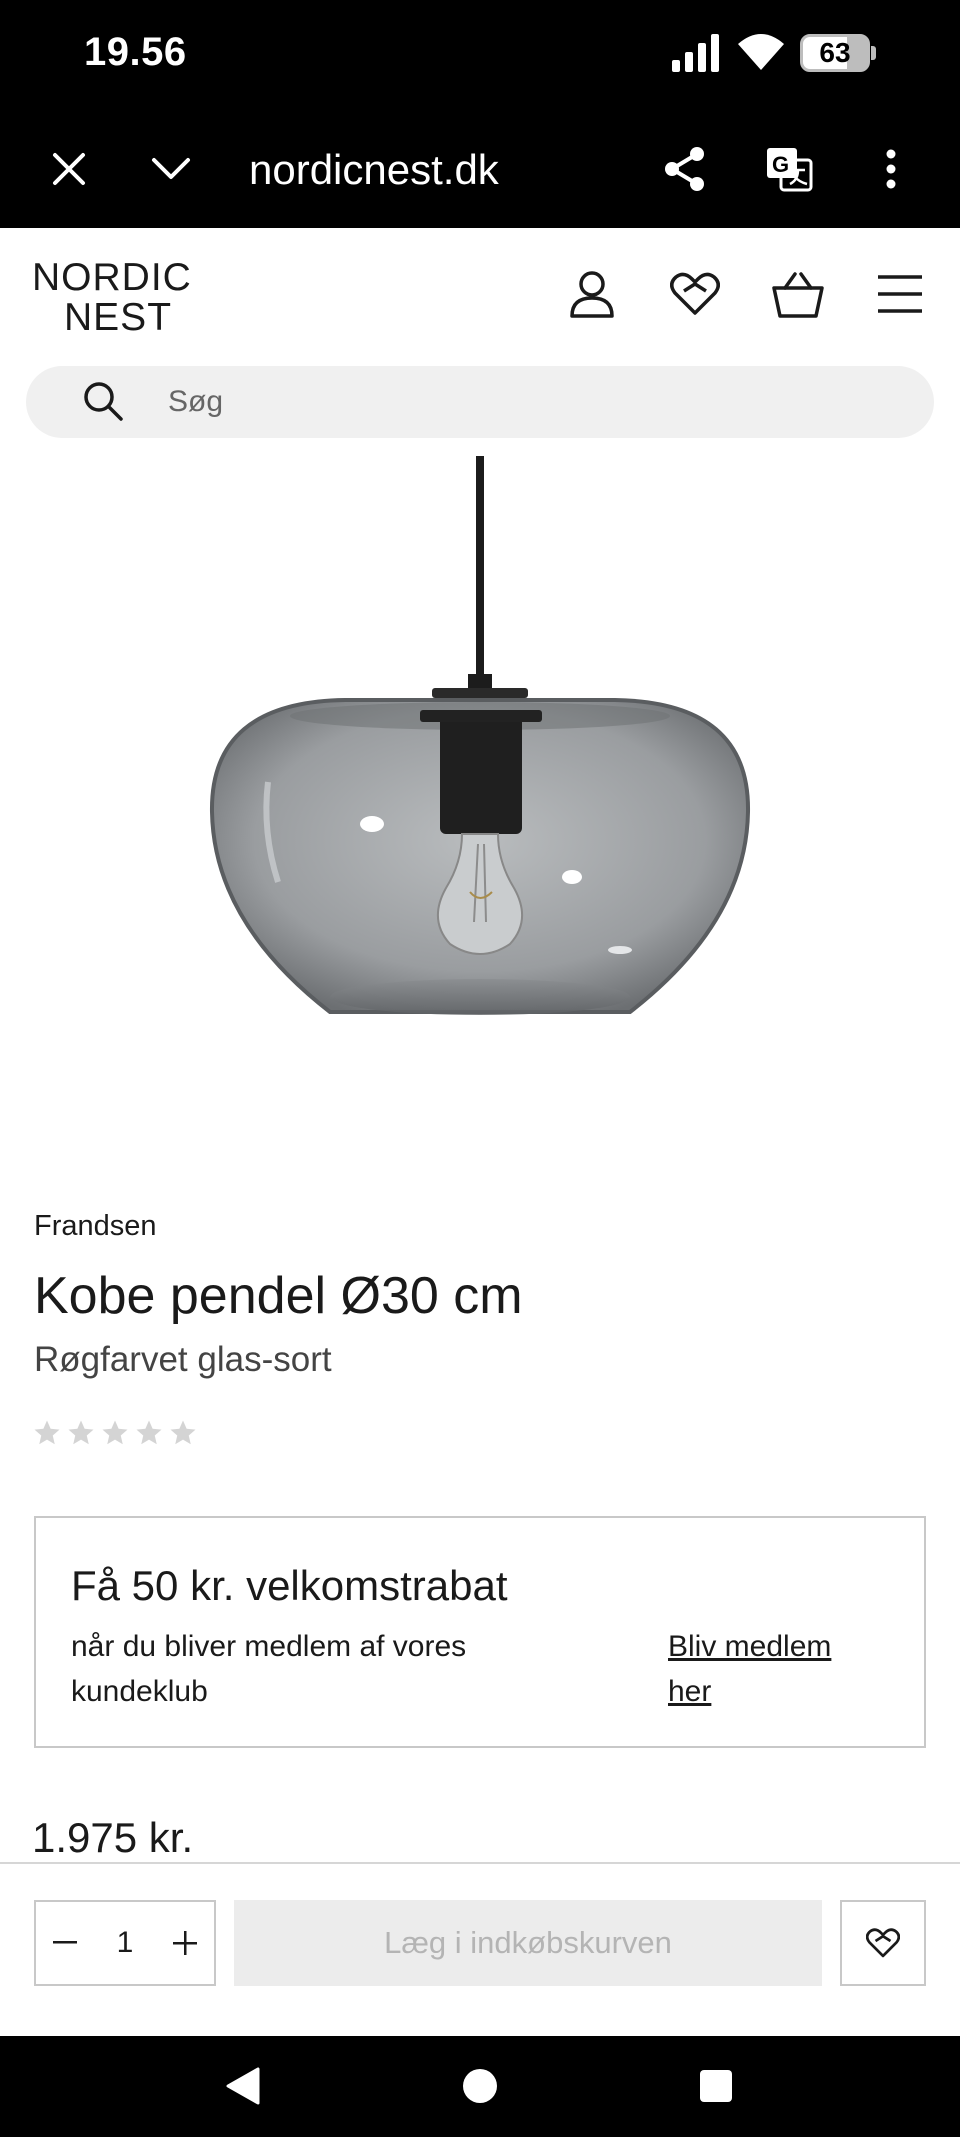 This screenshot has width=960, height=2137. I want to click on increase-quantity-button, so click(185, 1943).